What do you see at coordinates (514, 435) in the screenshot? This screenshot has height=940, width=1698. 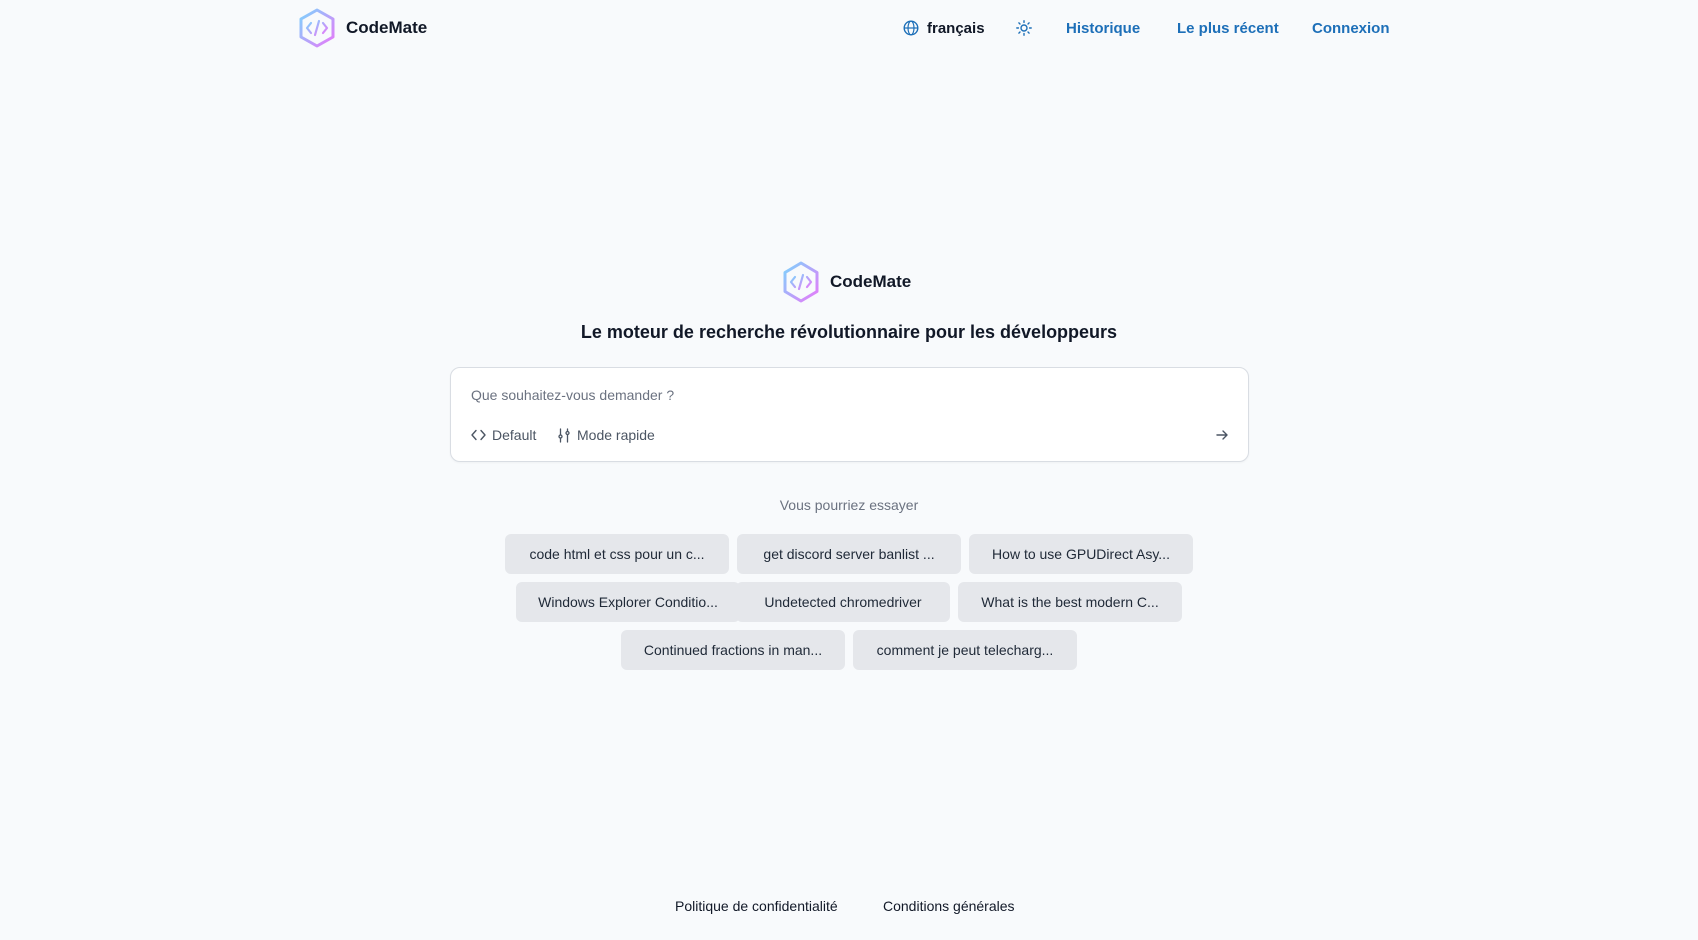 I see `mode-default-label: Default` at bounding box center [514, 435].